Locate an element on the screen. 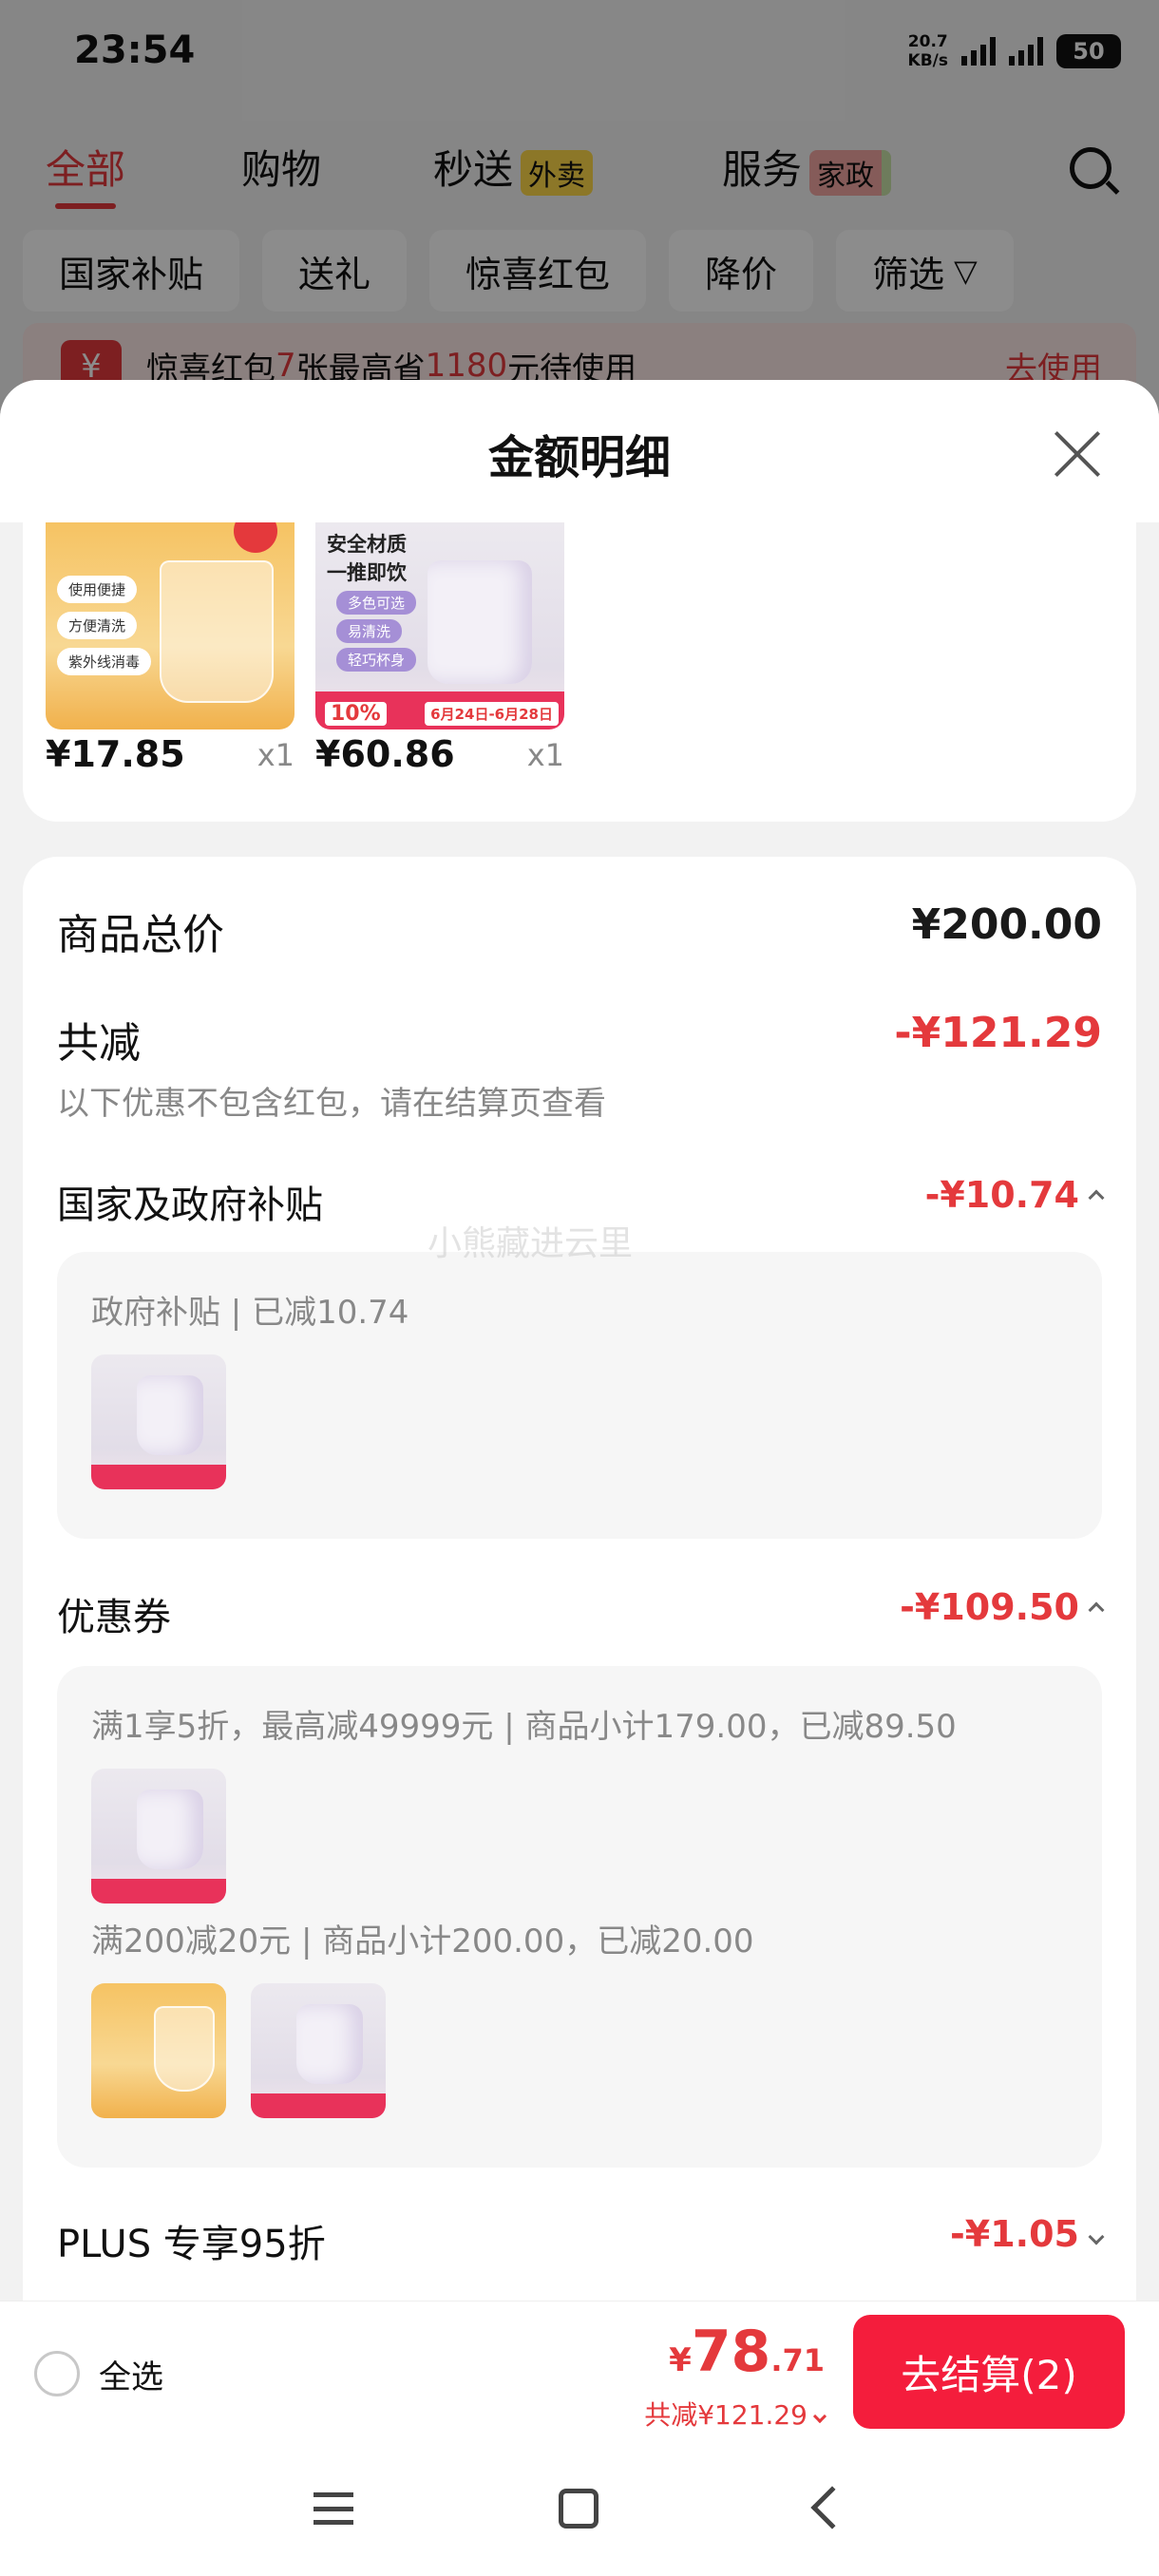 The height and width of the screenshot is (2576, 1159). coupon-rule-2: 满200减20元 | 商品小计200.00，已减20.00 is located at coordinates (422, 1941).